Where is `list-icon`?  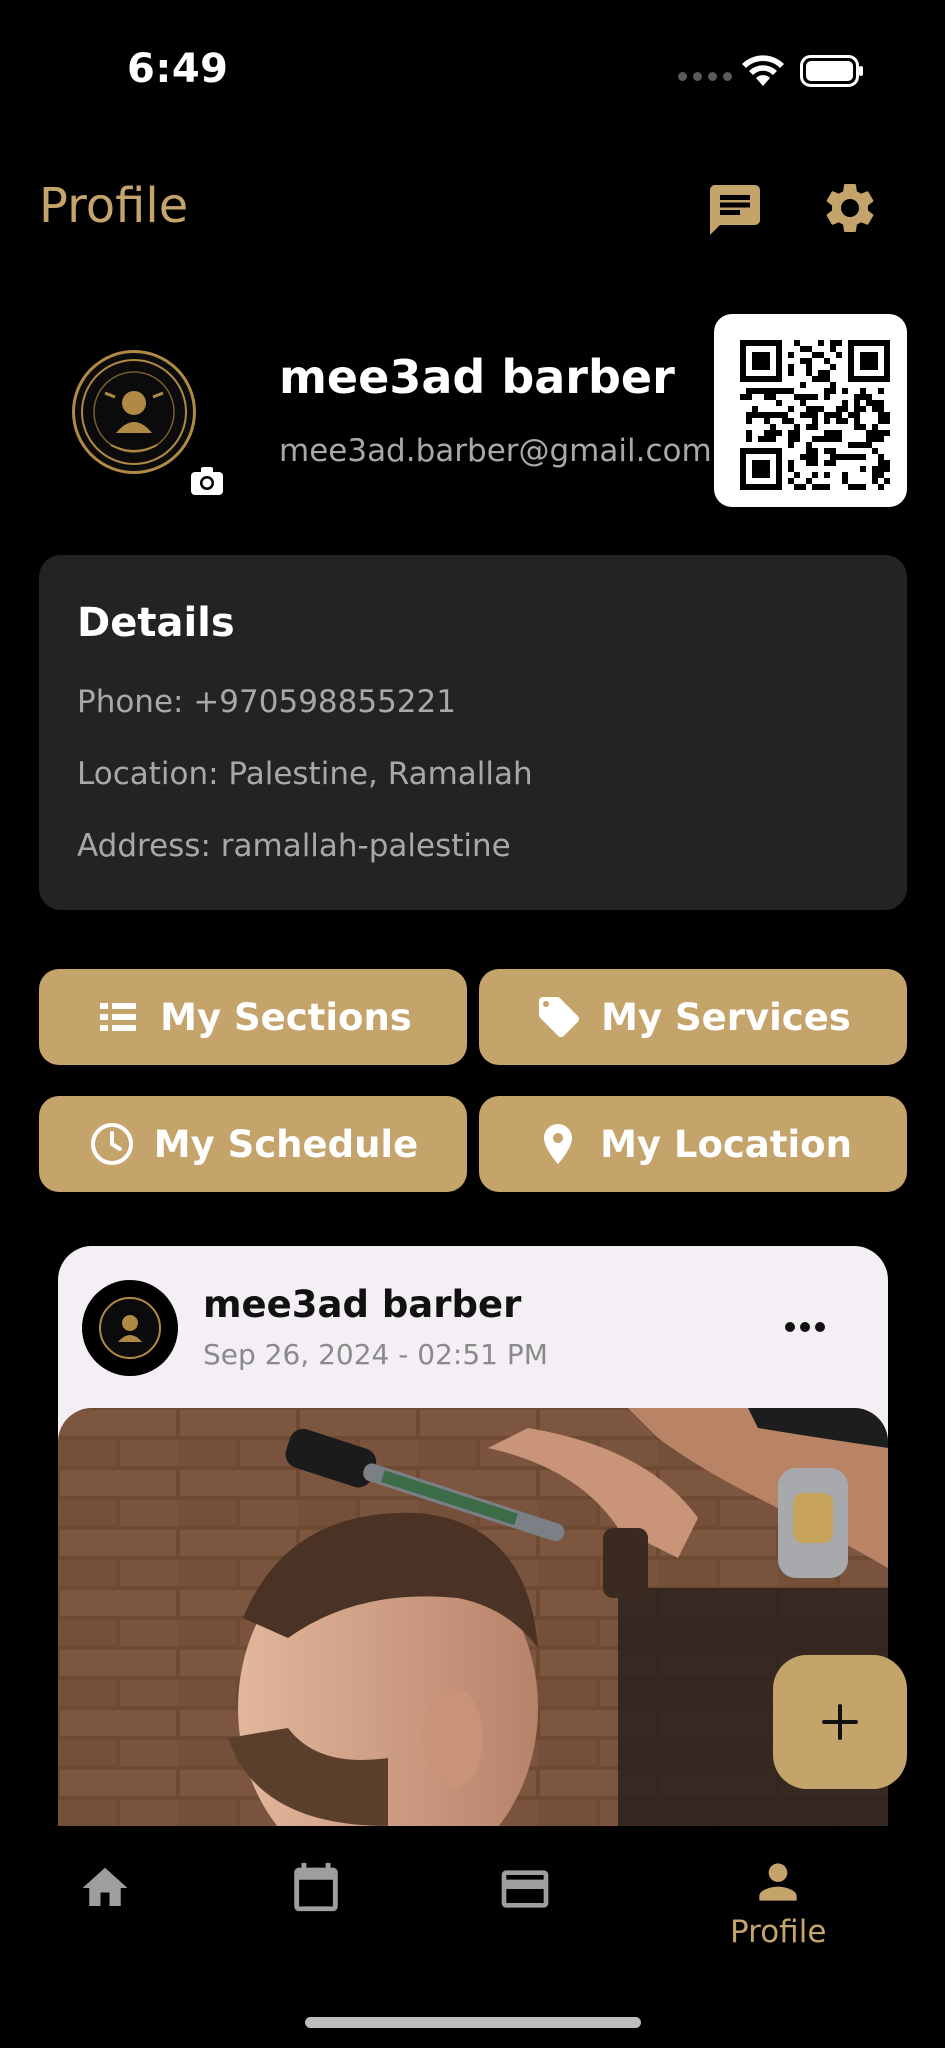
list-icon is located at coordinates (118, 1017).